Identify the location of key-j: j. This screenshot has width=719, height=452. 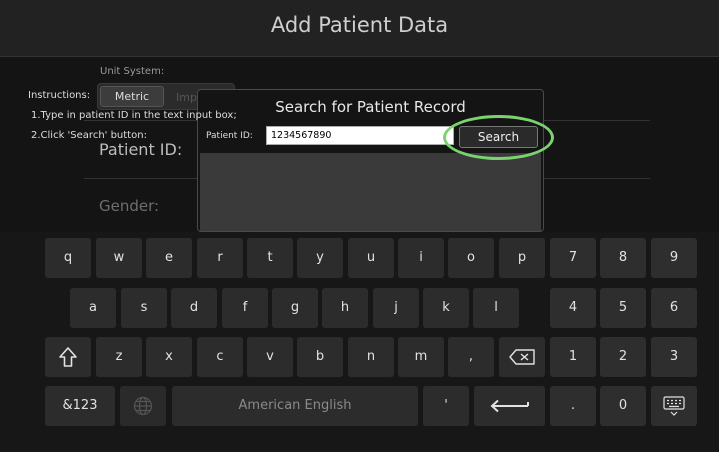
(396, 308).